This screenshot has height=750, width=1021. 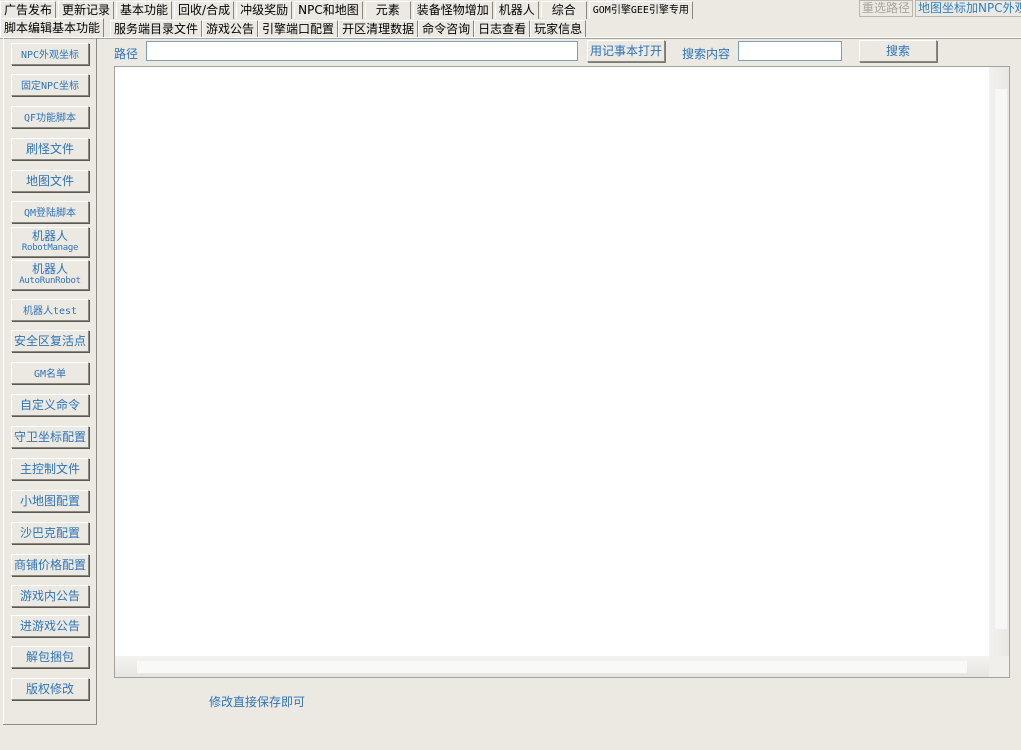 What do you see at coordinates (50, 689) in the screenshot?
I see `copyright-edit-button: 版权修改` at bounding box center [50, 689].